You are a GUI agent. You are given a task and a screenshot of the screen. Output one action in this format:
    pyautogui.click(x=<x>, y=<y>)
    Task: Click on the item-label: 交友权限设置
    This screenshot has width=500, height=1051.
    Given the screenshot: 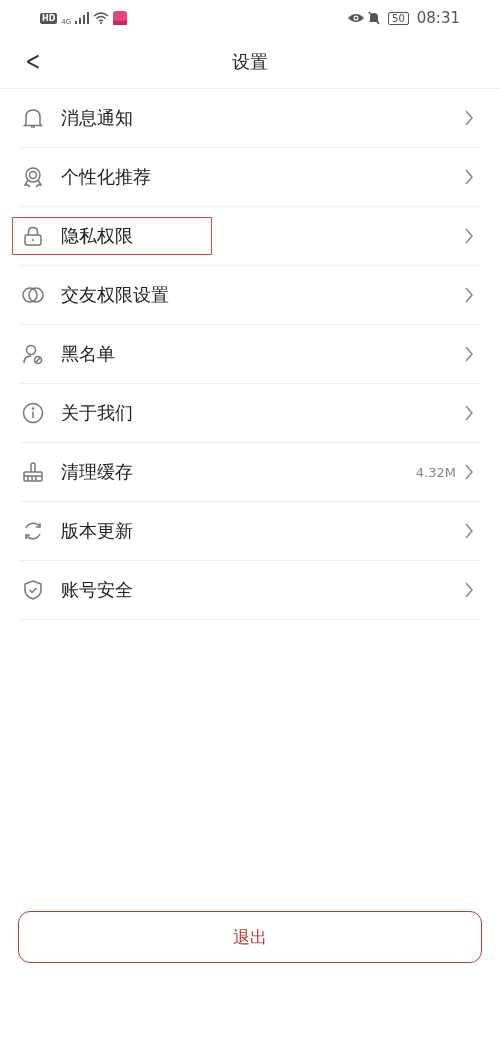 What is the action you would take?
    pyautogui.click(x=115, y=295)
    